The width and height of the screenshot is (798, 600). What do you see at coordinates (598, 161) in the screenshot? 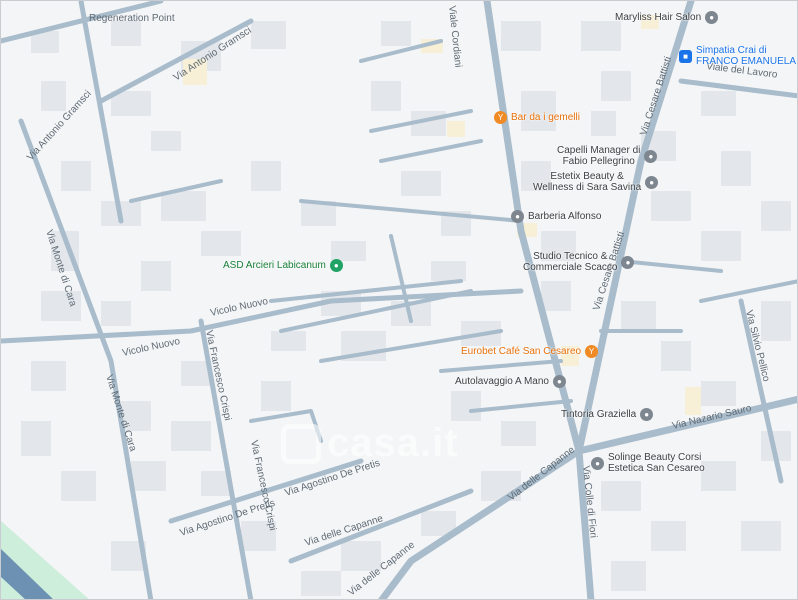
I see `poi-name: Fabio Pellegrino` at bounding box center [598, 161].